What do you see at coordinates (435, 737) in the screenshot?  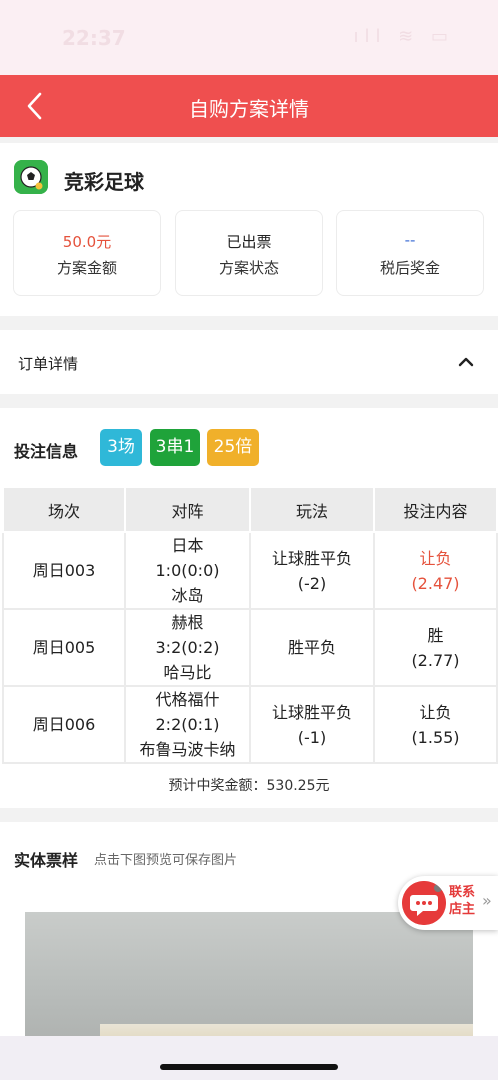 I see `bet-odds: (1.55)` at bounding box center [435, 737].